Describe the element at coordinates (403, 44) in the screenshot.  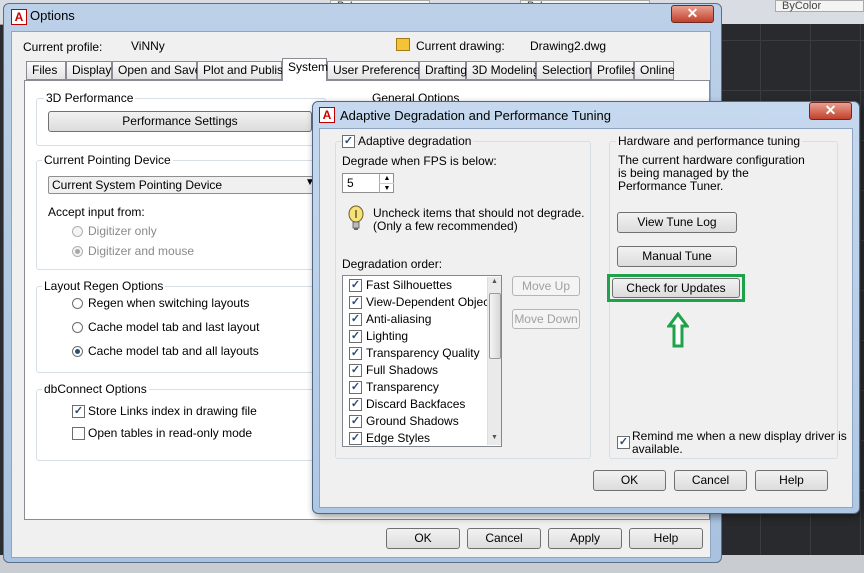
I see `drawing-icon` at that location.